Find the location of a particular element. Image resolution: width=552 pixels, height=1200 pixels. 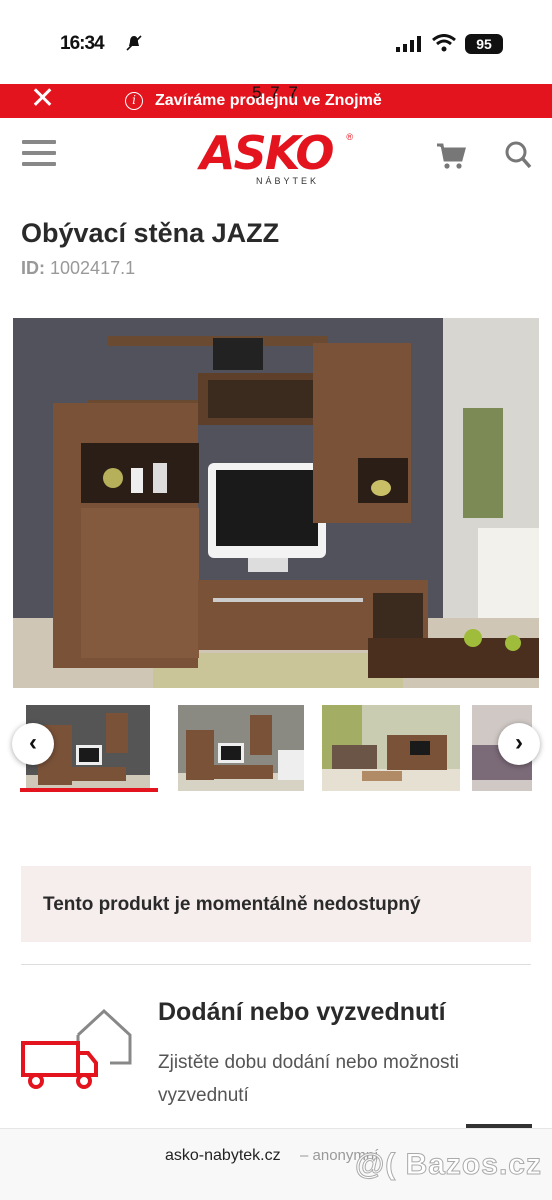

search-icon is located at coordinates (518, 155).